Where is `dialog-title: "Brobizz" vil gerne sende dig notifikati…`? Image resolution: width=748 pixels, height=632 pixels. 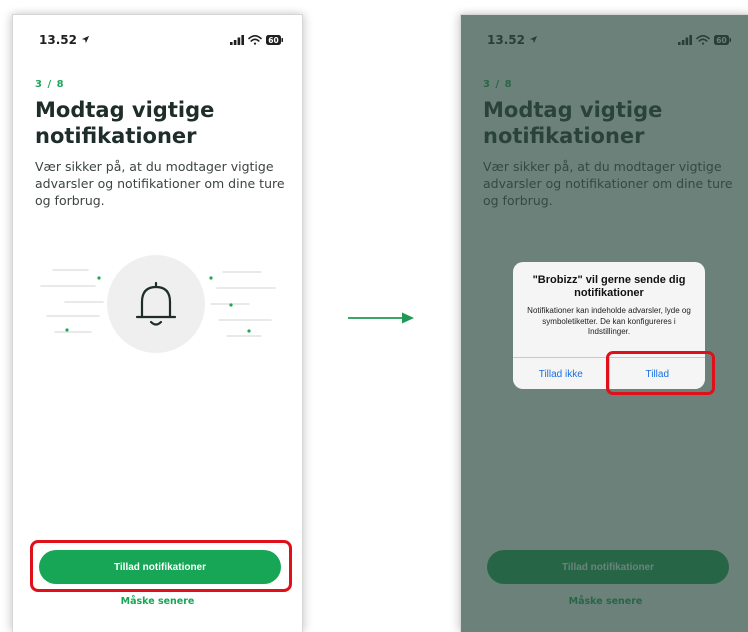 dialog-title: "Brobizz" vil gerne sende dig notifikati… is located at coordinates (609, 286).